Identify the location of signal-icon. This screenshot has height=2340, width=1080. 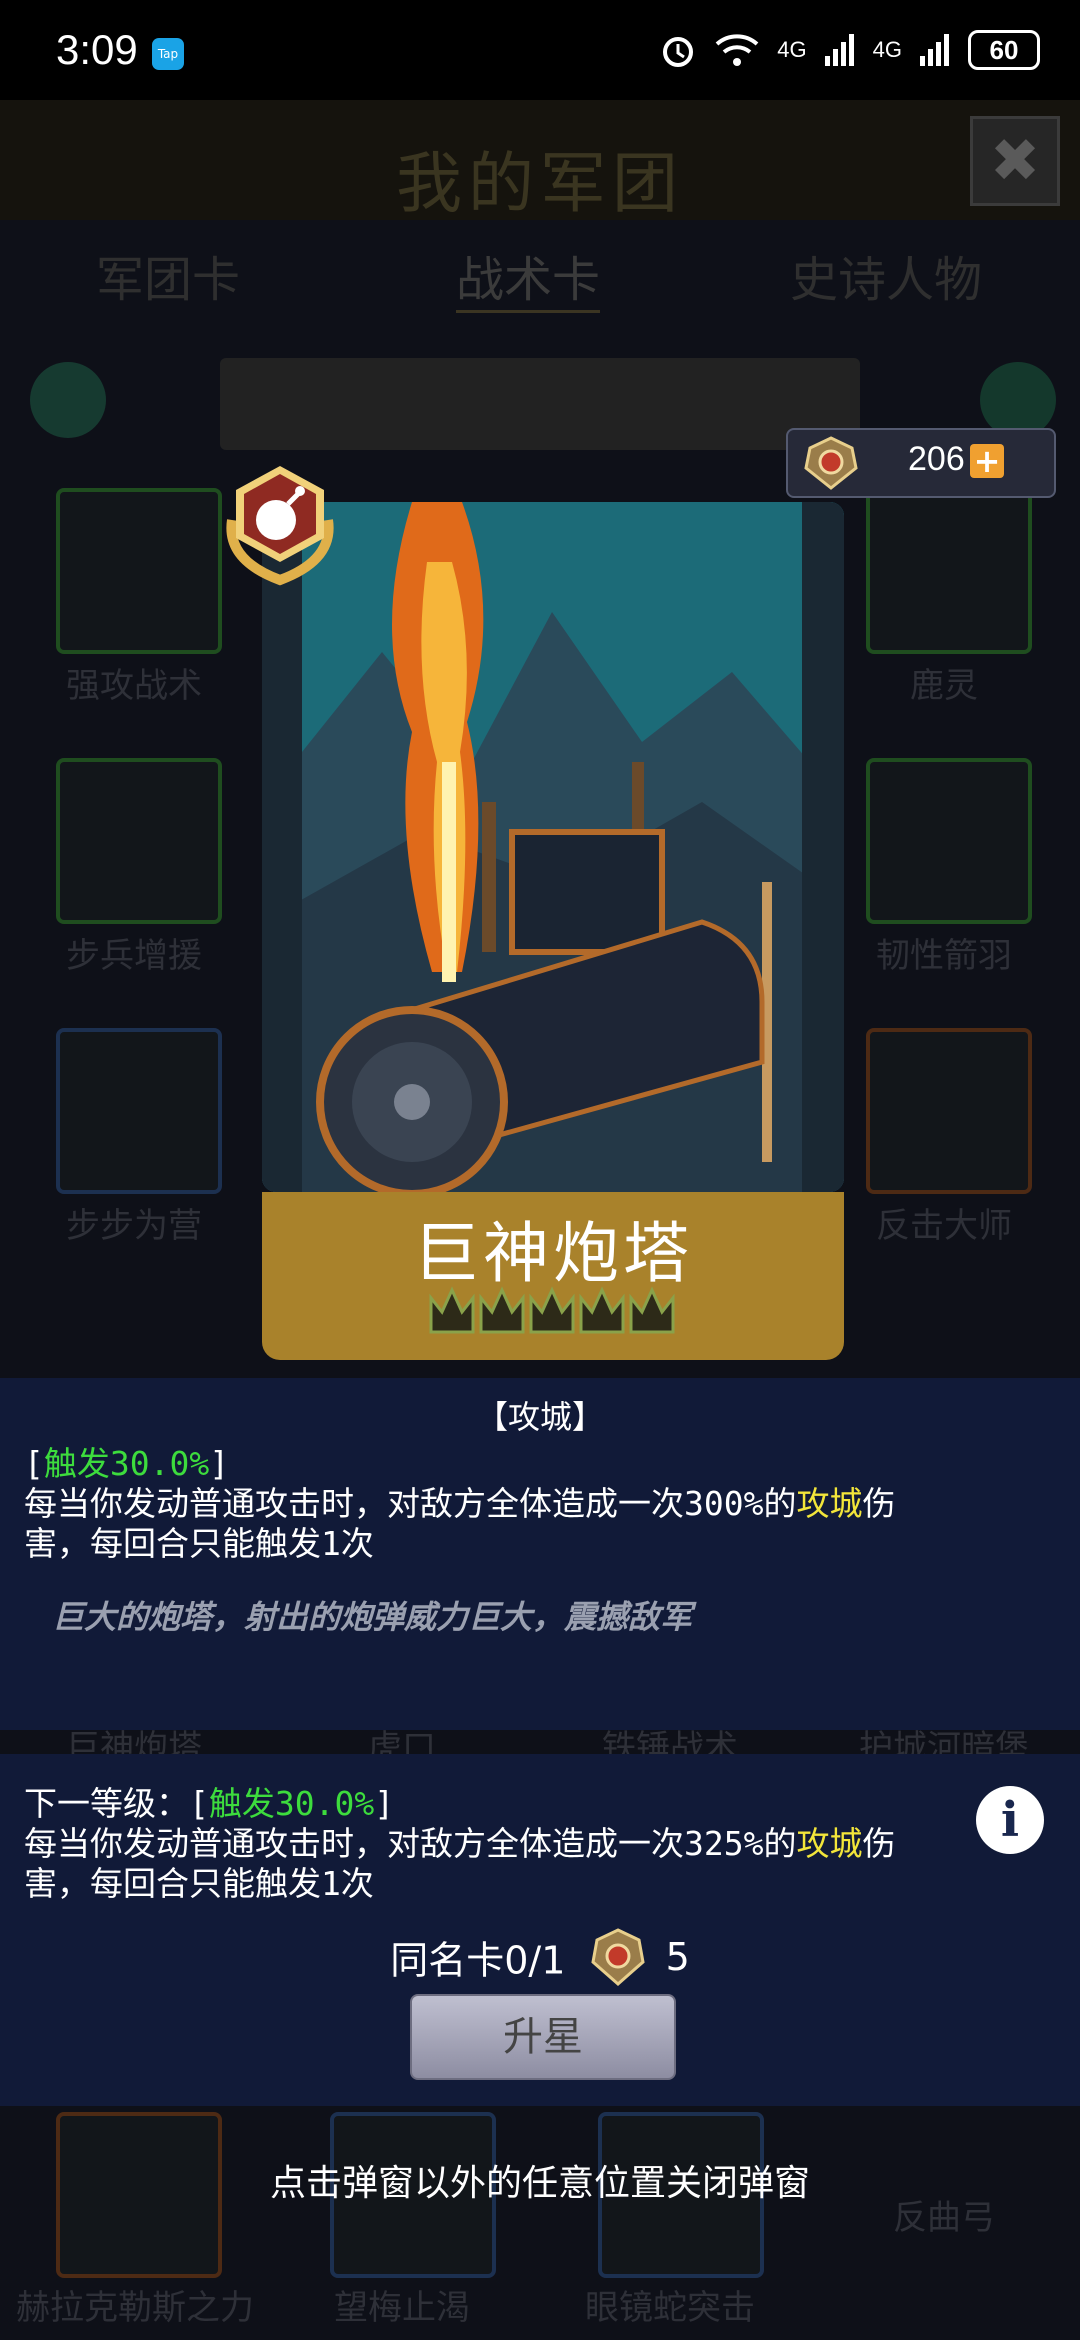
(839, 50).